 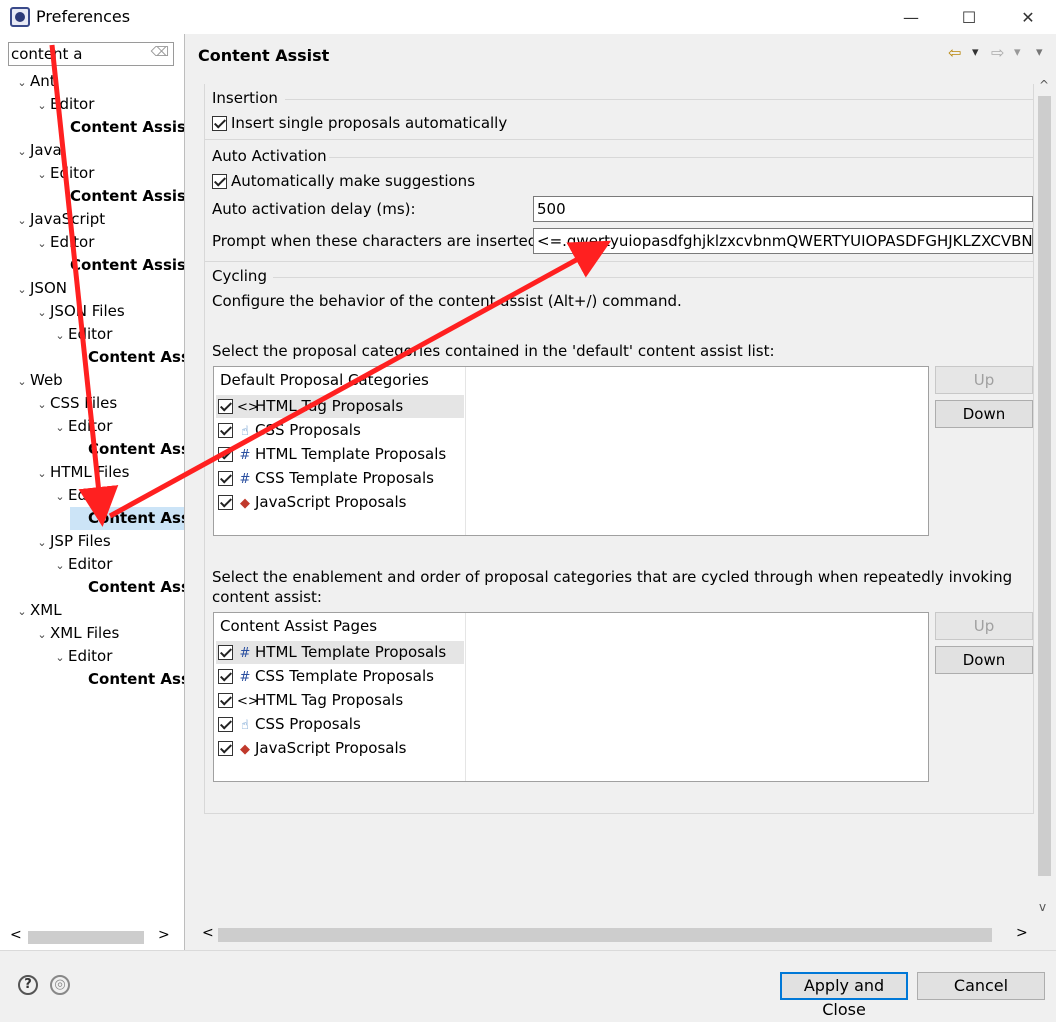 What do you see at coordinates (984, 626) in the screenshot?
I see `pages-up-button: Up` at bounding box center [984, 626].